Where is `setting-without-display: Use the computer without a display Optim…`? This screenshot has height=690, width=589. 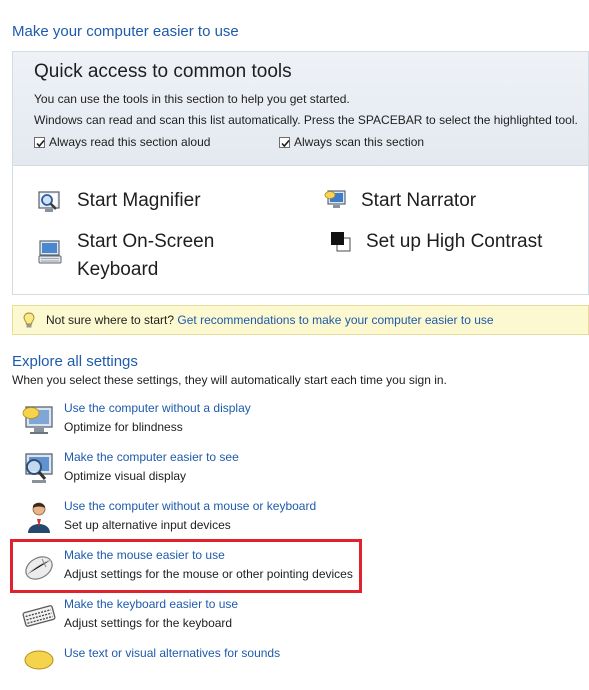 setting-without-display: Use the computer without a display Optim… is located at coordinates (191, 423).